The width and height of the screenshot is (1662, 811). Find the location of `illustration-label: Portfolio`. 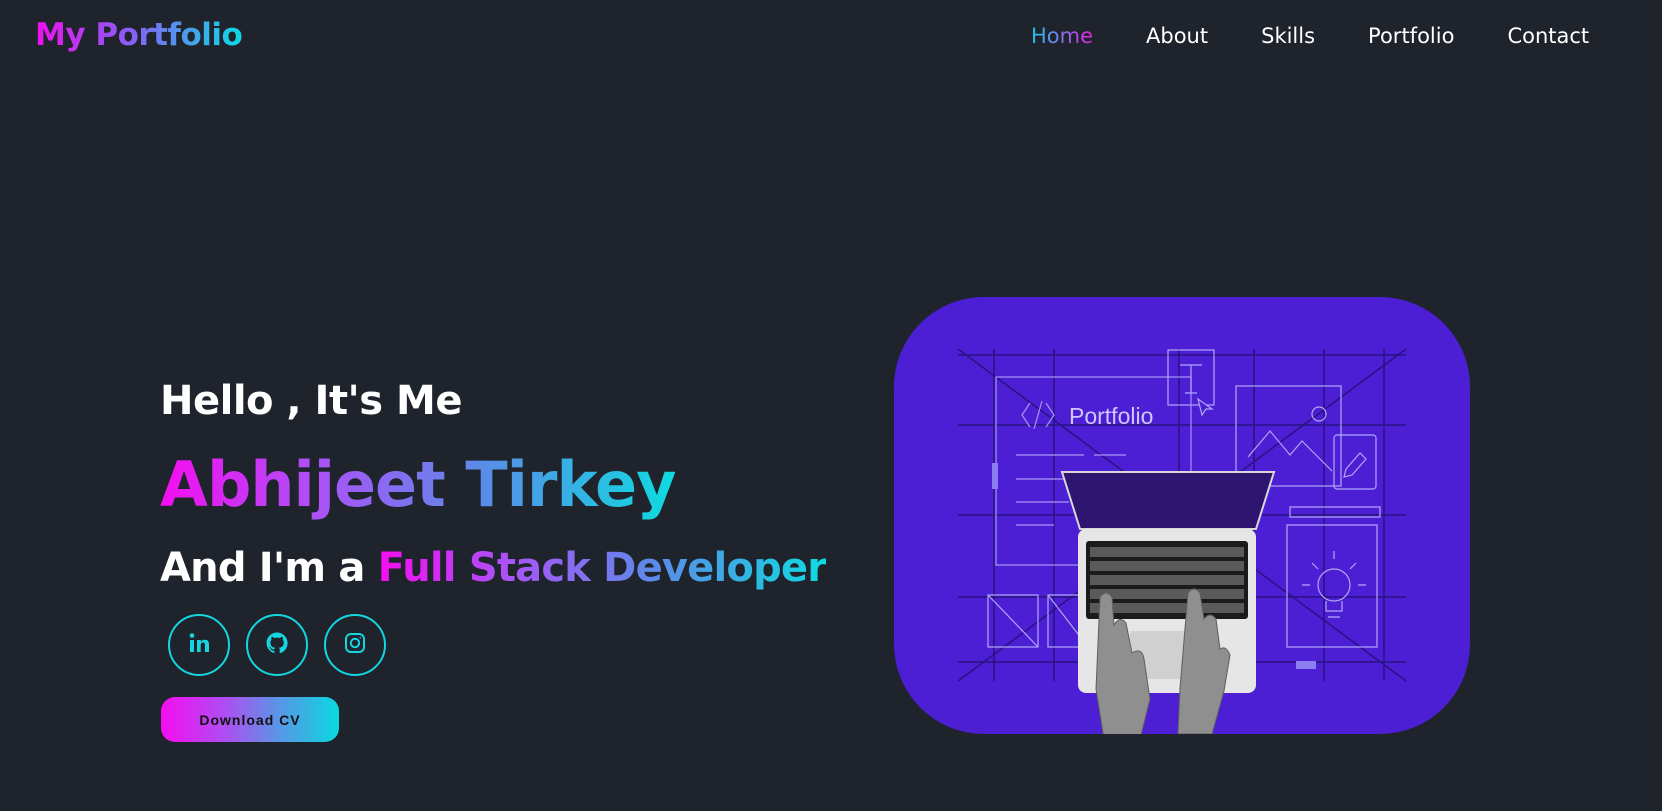

illustration-label: Portfolio is located at coordinates (1111, 416).